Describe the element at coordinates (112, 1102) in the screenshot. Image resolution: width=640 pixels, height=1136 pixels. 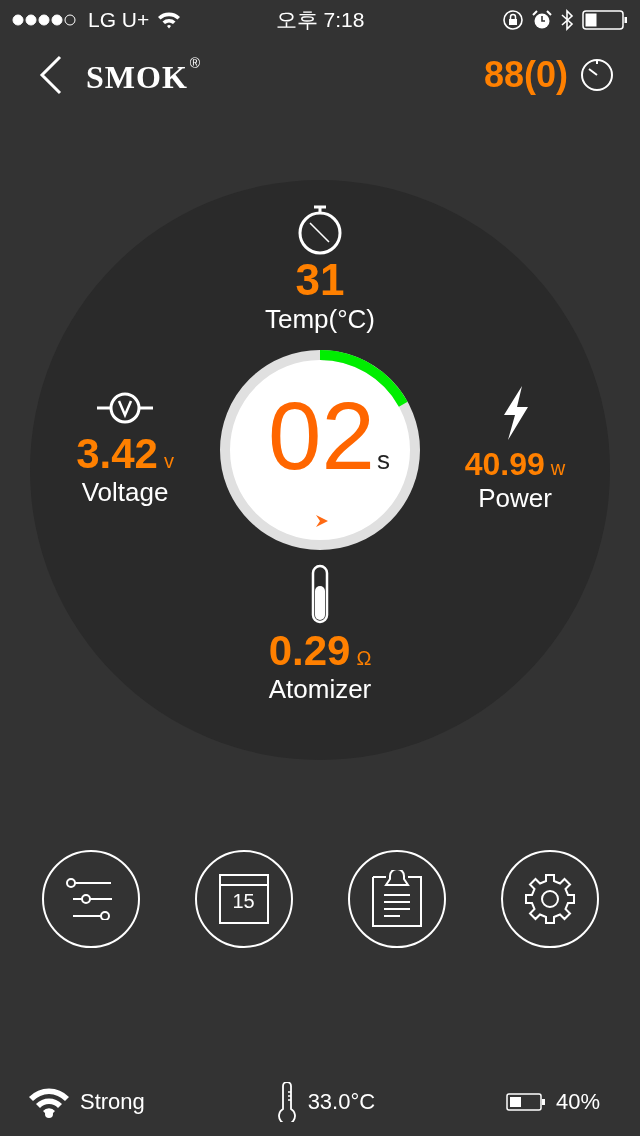
I see `signal-strength: Strong` at that location.